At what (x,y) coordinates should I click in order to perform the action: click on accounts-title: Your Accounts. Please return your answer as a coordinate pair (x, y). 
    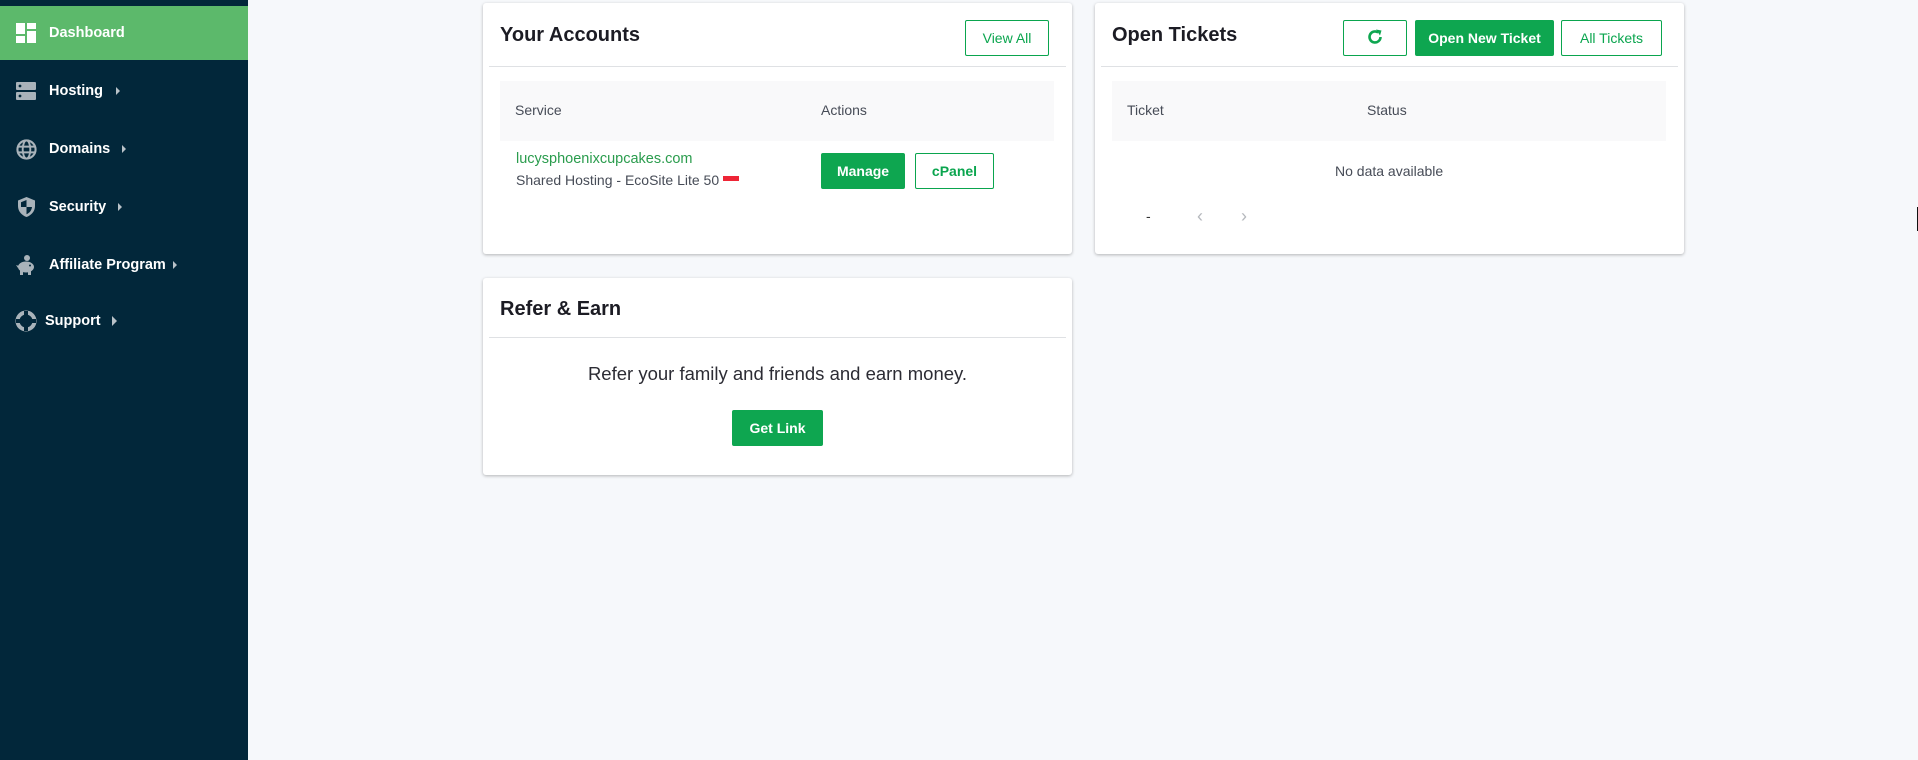
    Looking at the image, I should click on (570, 35).